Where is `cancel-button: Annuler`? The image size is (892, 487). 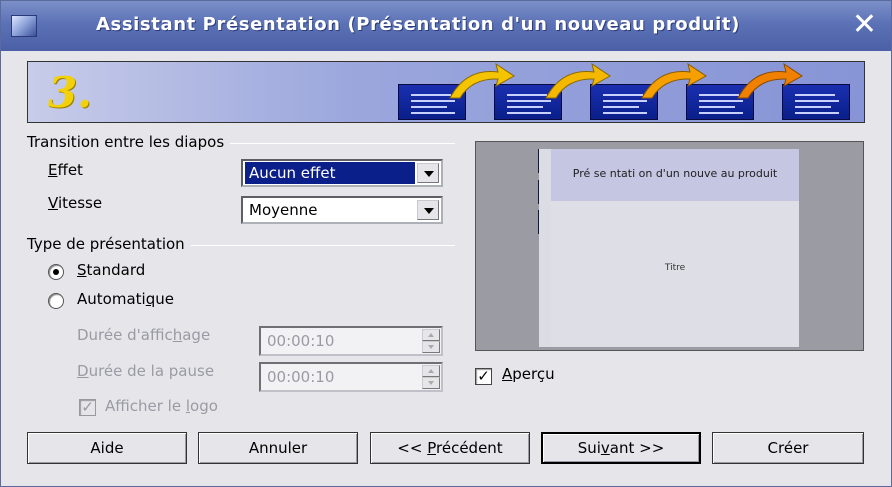 cancel-button: Annuler is located at coordinates (278, 448).